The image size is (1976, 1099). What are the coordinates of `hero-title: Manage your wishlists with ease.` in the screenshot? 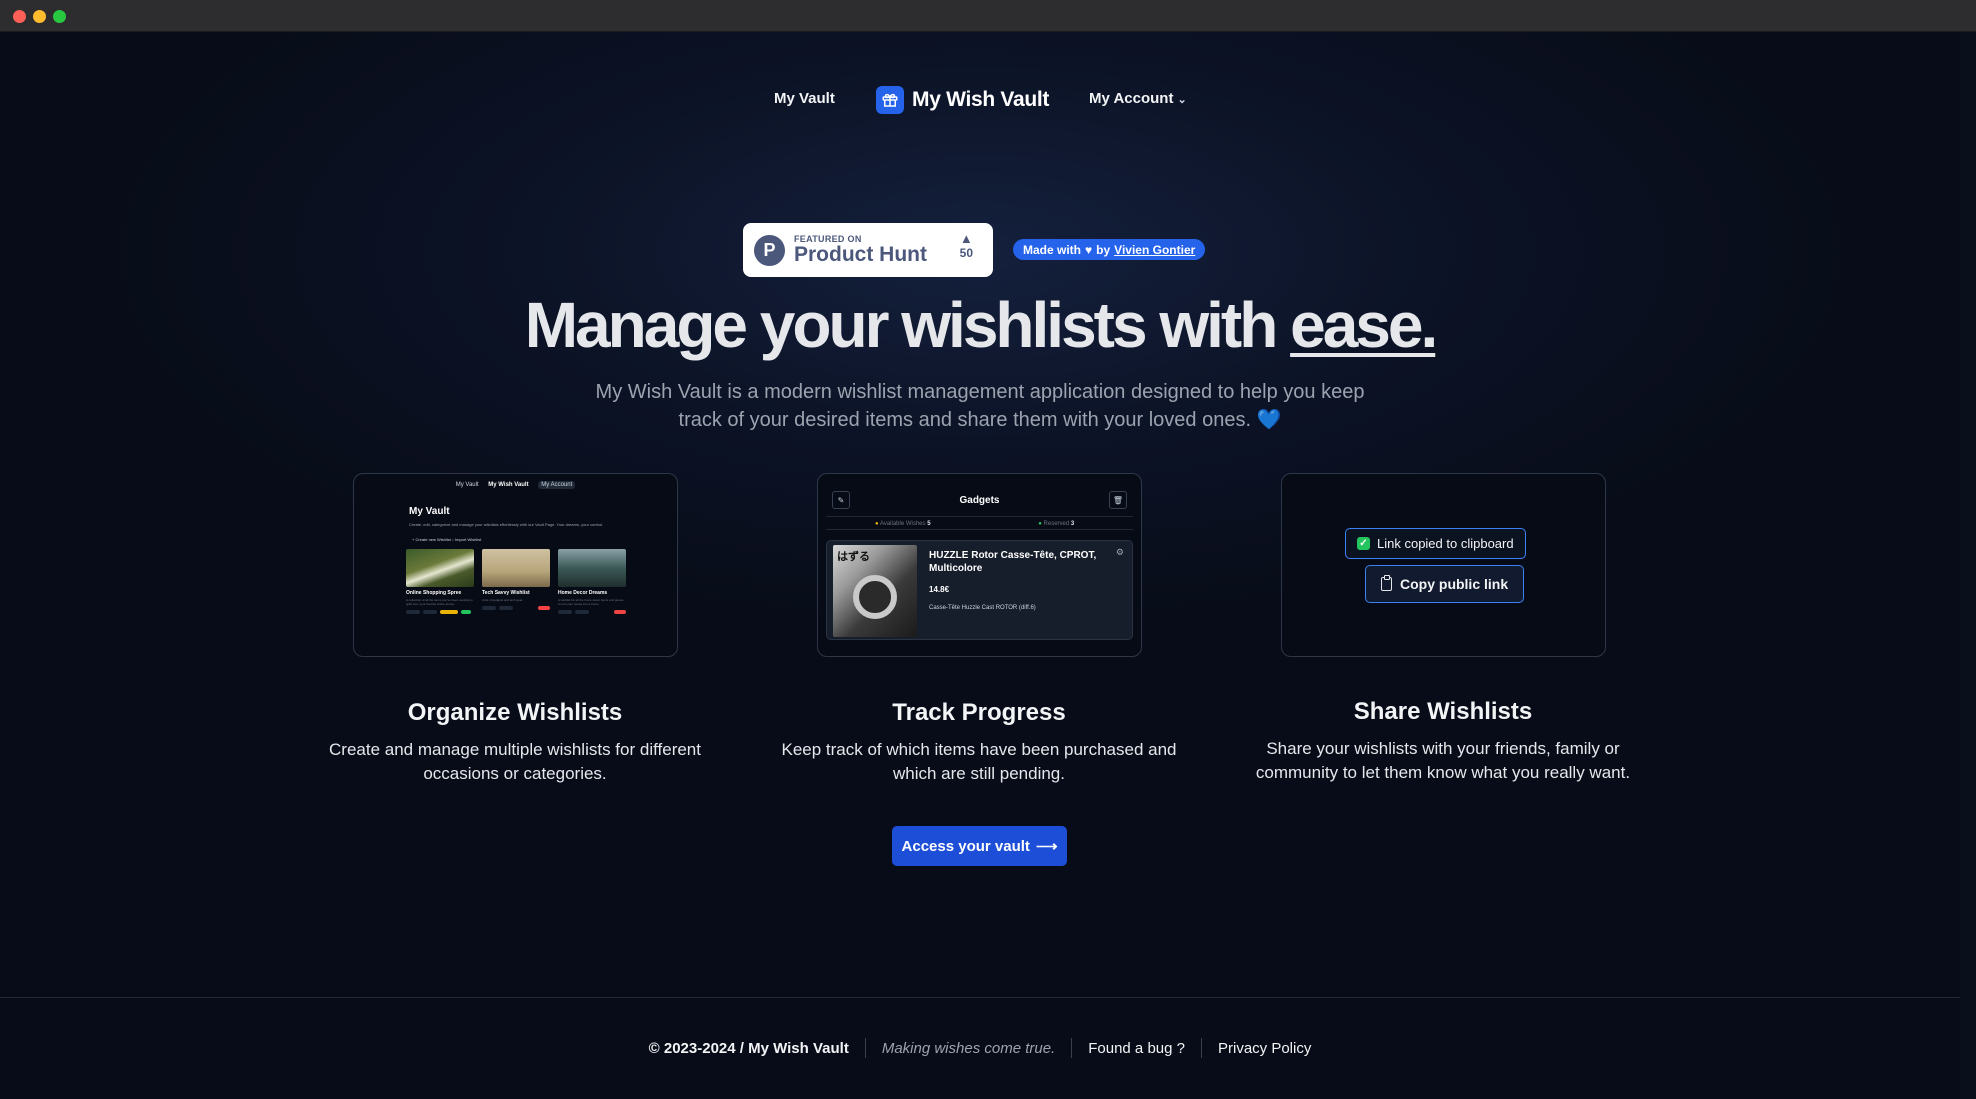 It's located at (980, 325).